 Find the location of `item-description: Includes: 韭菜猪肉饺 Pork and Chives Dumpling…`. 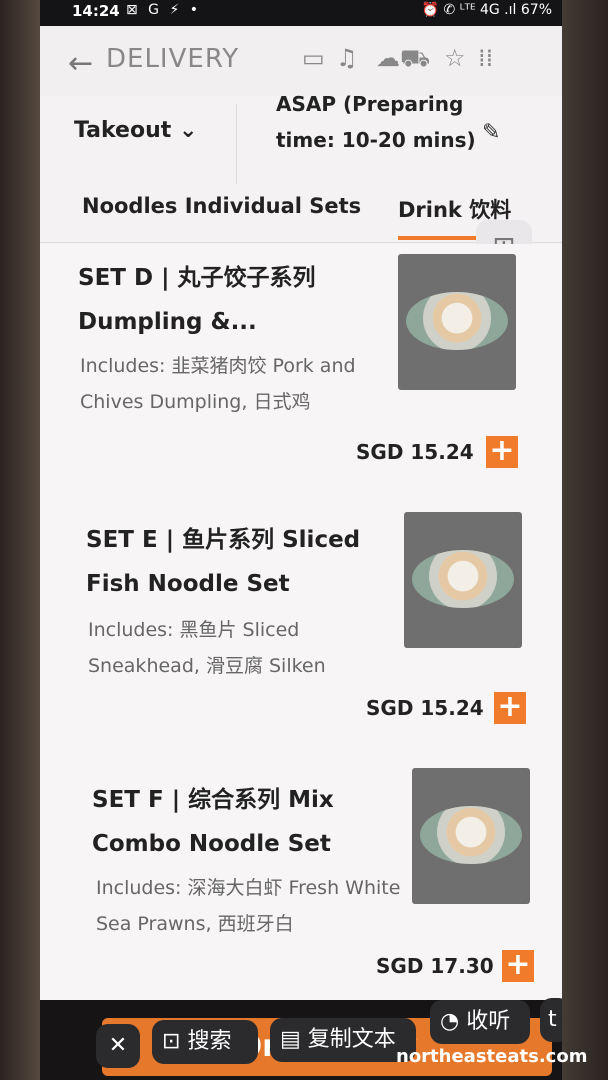

item-description: Includes: 韭菜猪肉饺 Pork and Chives Dumpling… is located at coordinates (218, 384).